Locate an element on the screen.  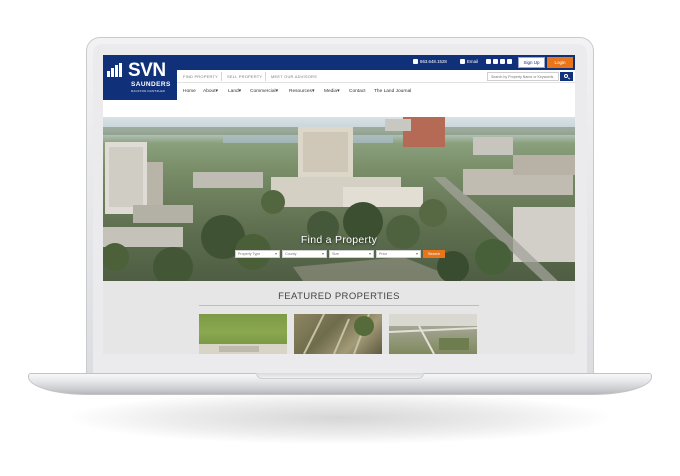
facebook-icon is located at coordinates (488, 61).